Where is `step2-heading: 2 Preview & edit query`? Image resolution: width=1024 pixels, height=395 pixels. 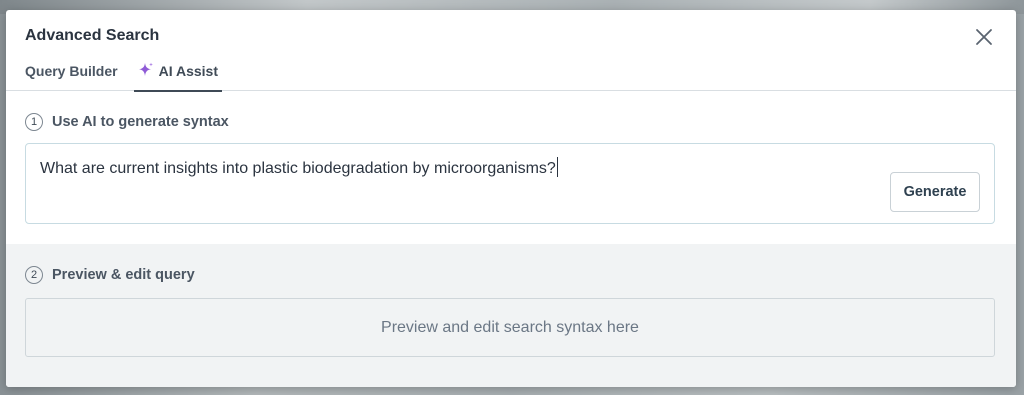 step2-heading: 2 Preview & edit query is located at coordinates (110, 275).